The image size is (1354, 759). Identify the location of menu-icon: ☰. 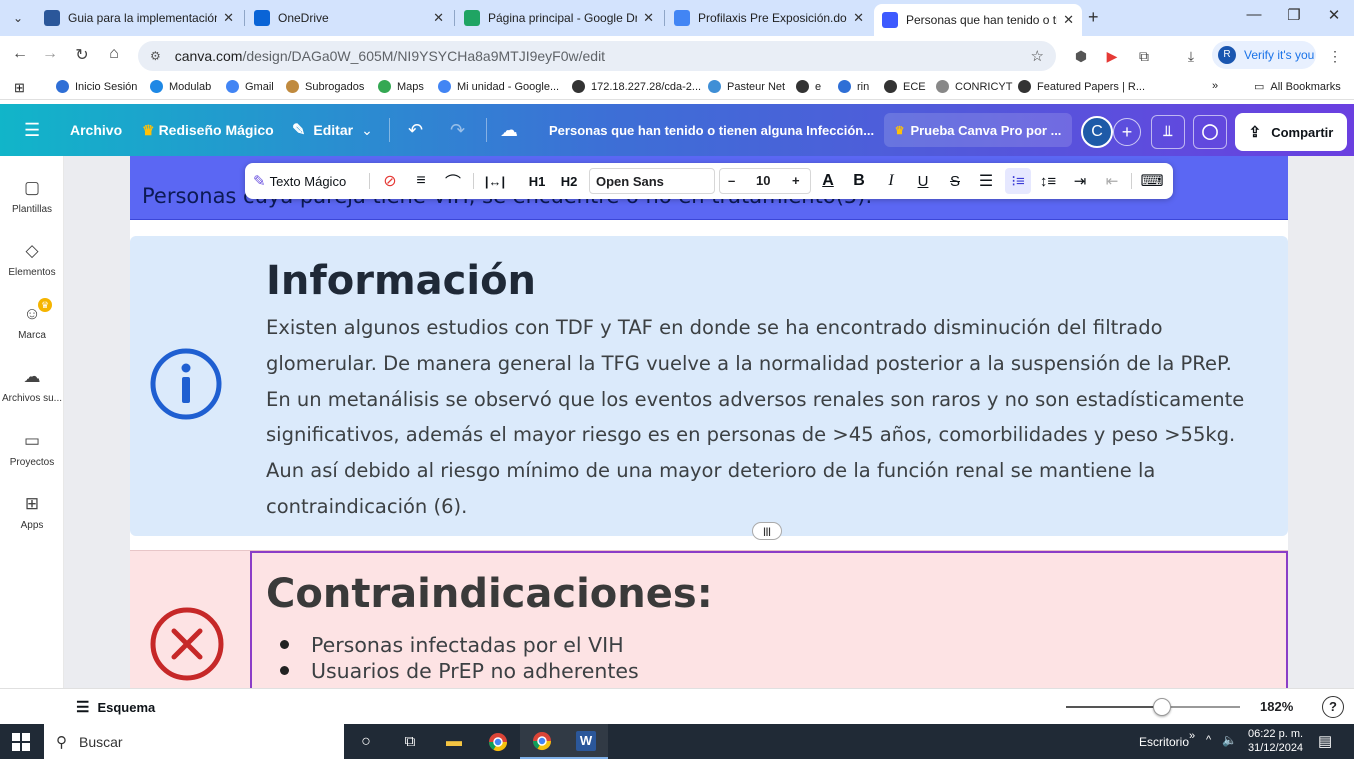
(32, 130).